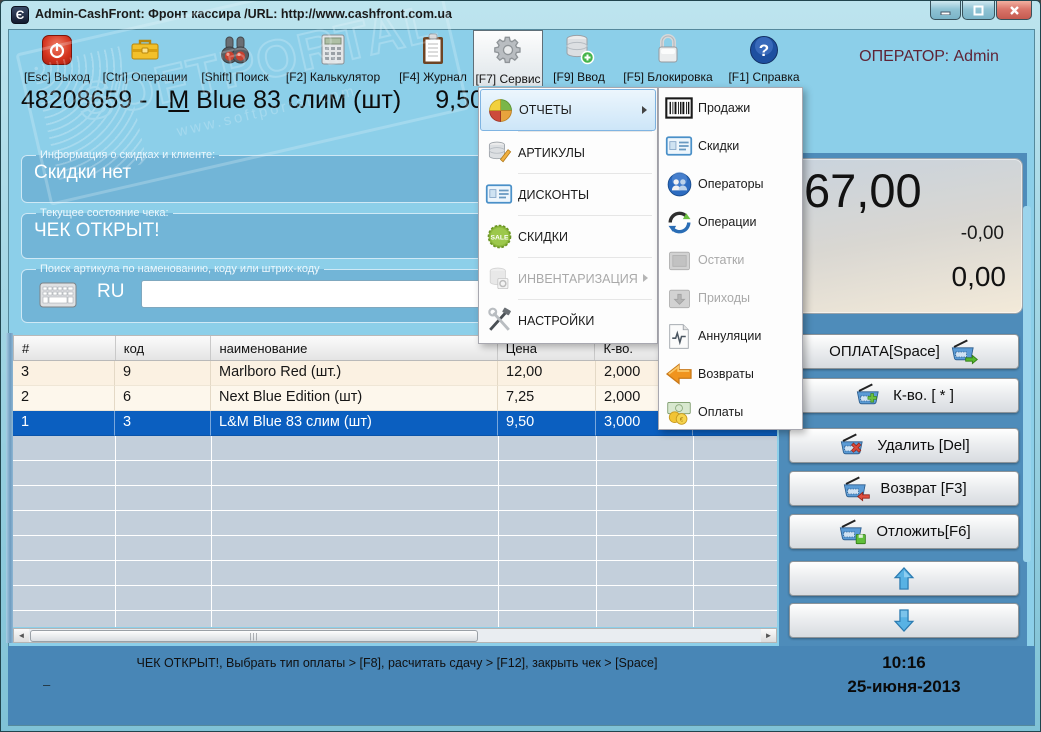 This screenshot has height=732, width=1041. What do you see at coordinates (929, 56) in the screenshot?
I see `operator-label: ОПЕРАТОР: Admin` at bounding box center [929, 56].